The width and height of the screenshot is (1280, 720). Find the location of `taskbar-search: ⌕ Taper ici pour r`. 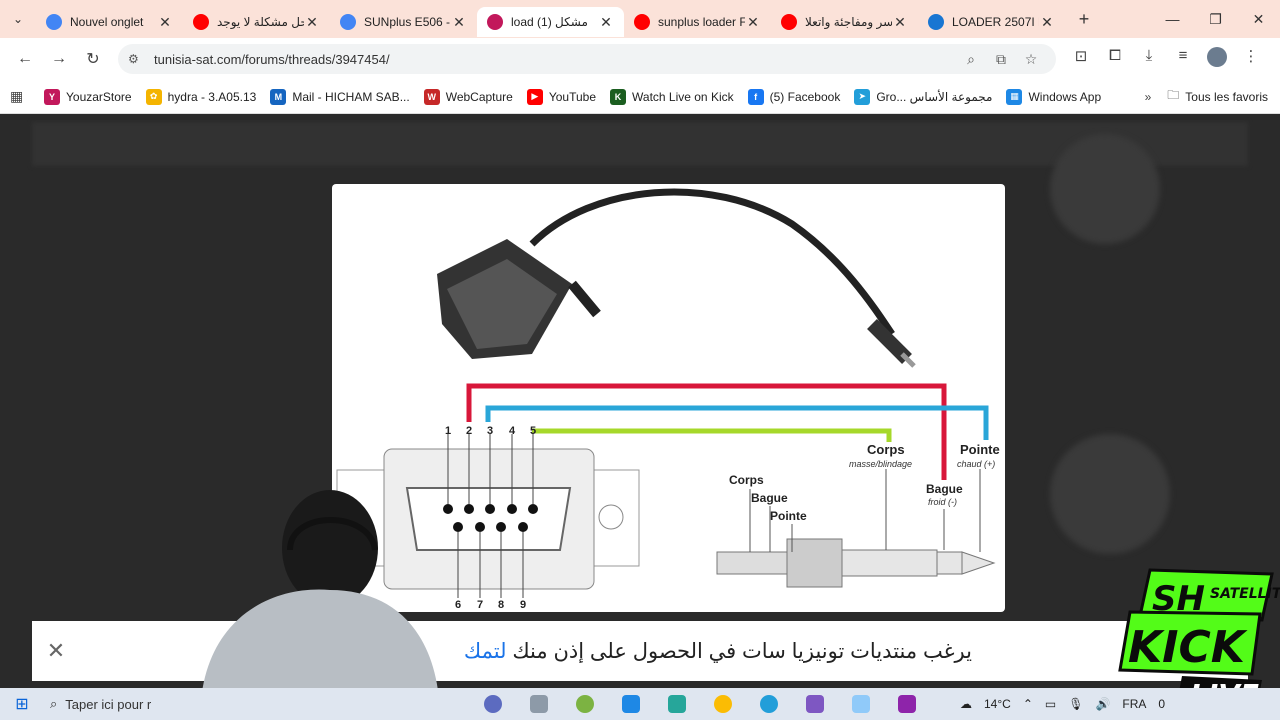

taskbar-search: ⌕ Taper ici pour r is located at coordinates (114, 704).